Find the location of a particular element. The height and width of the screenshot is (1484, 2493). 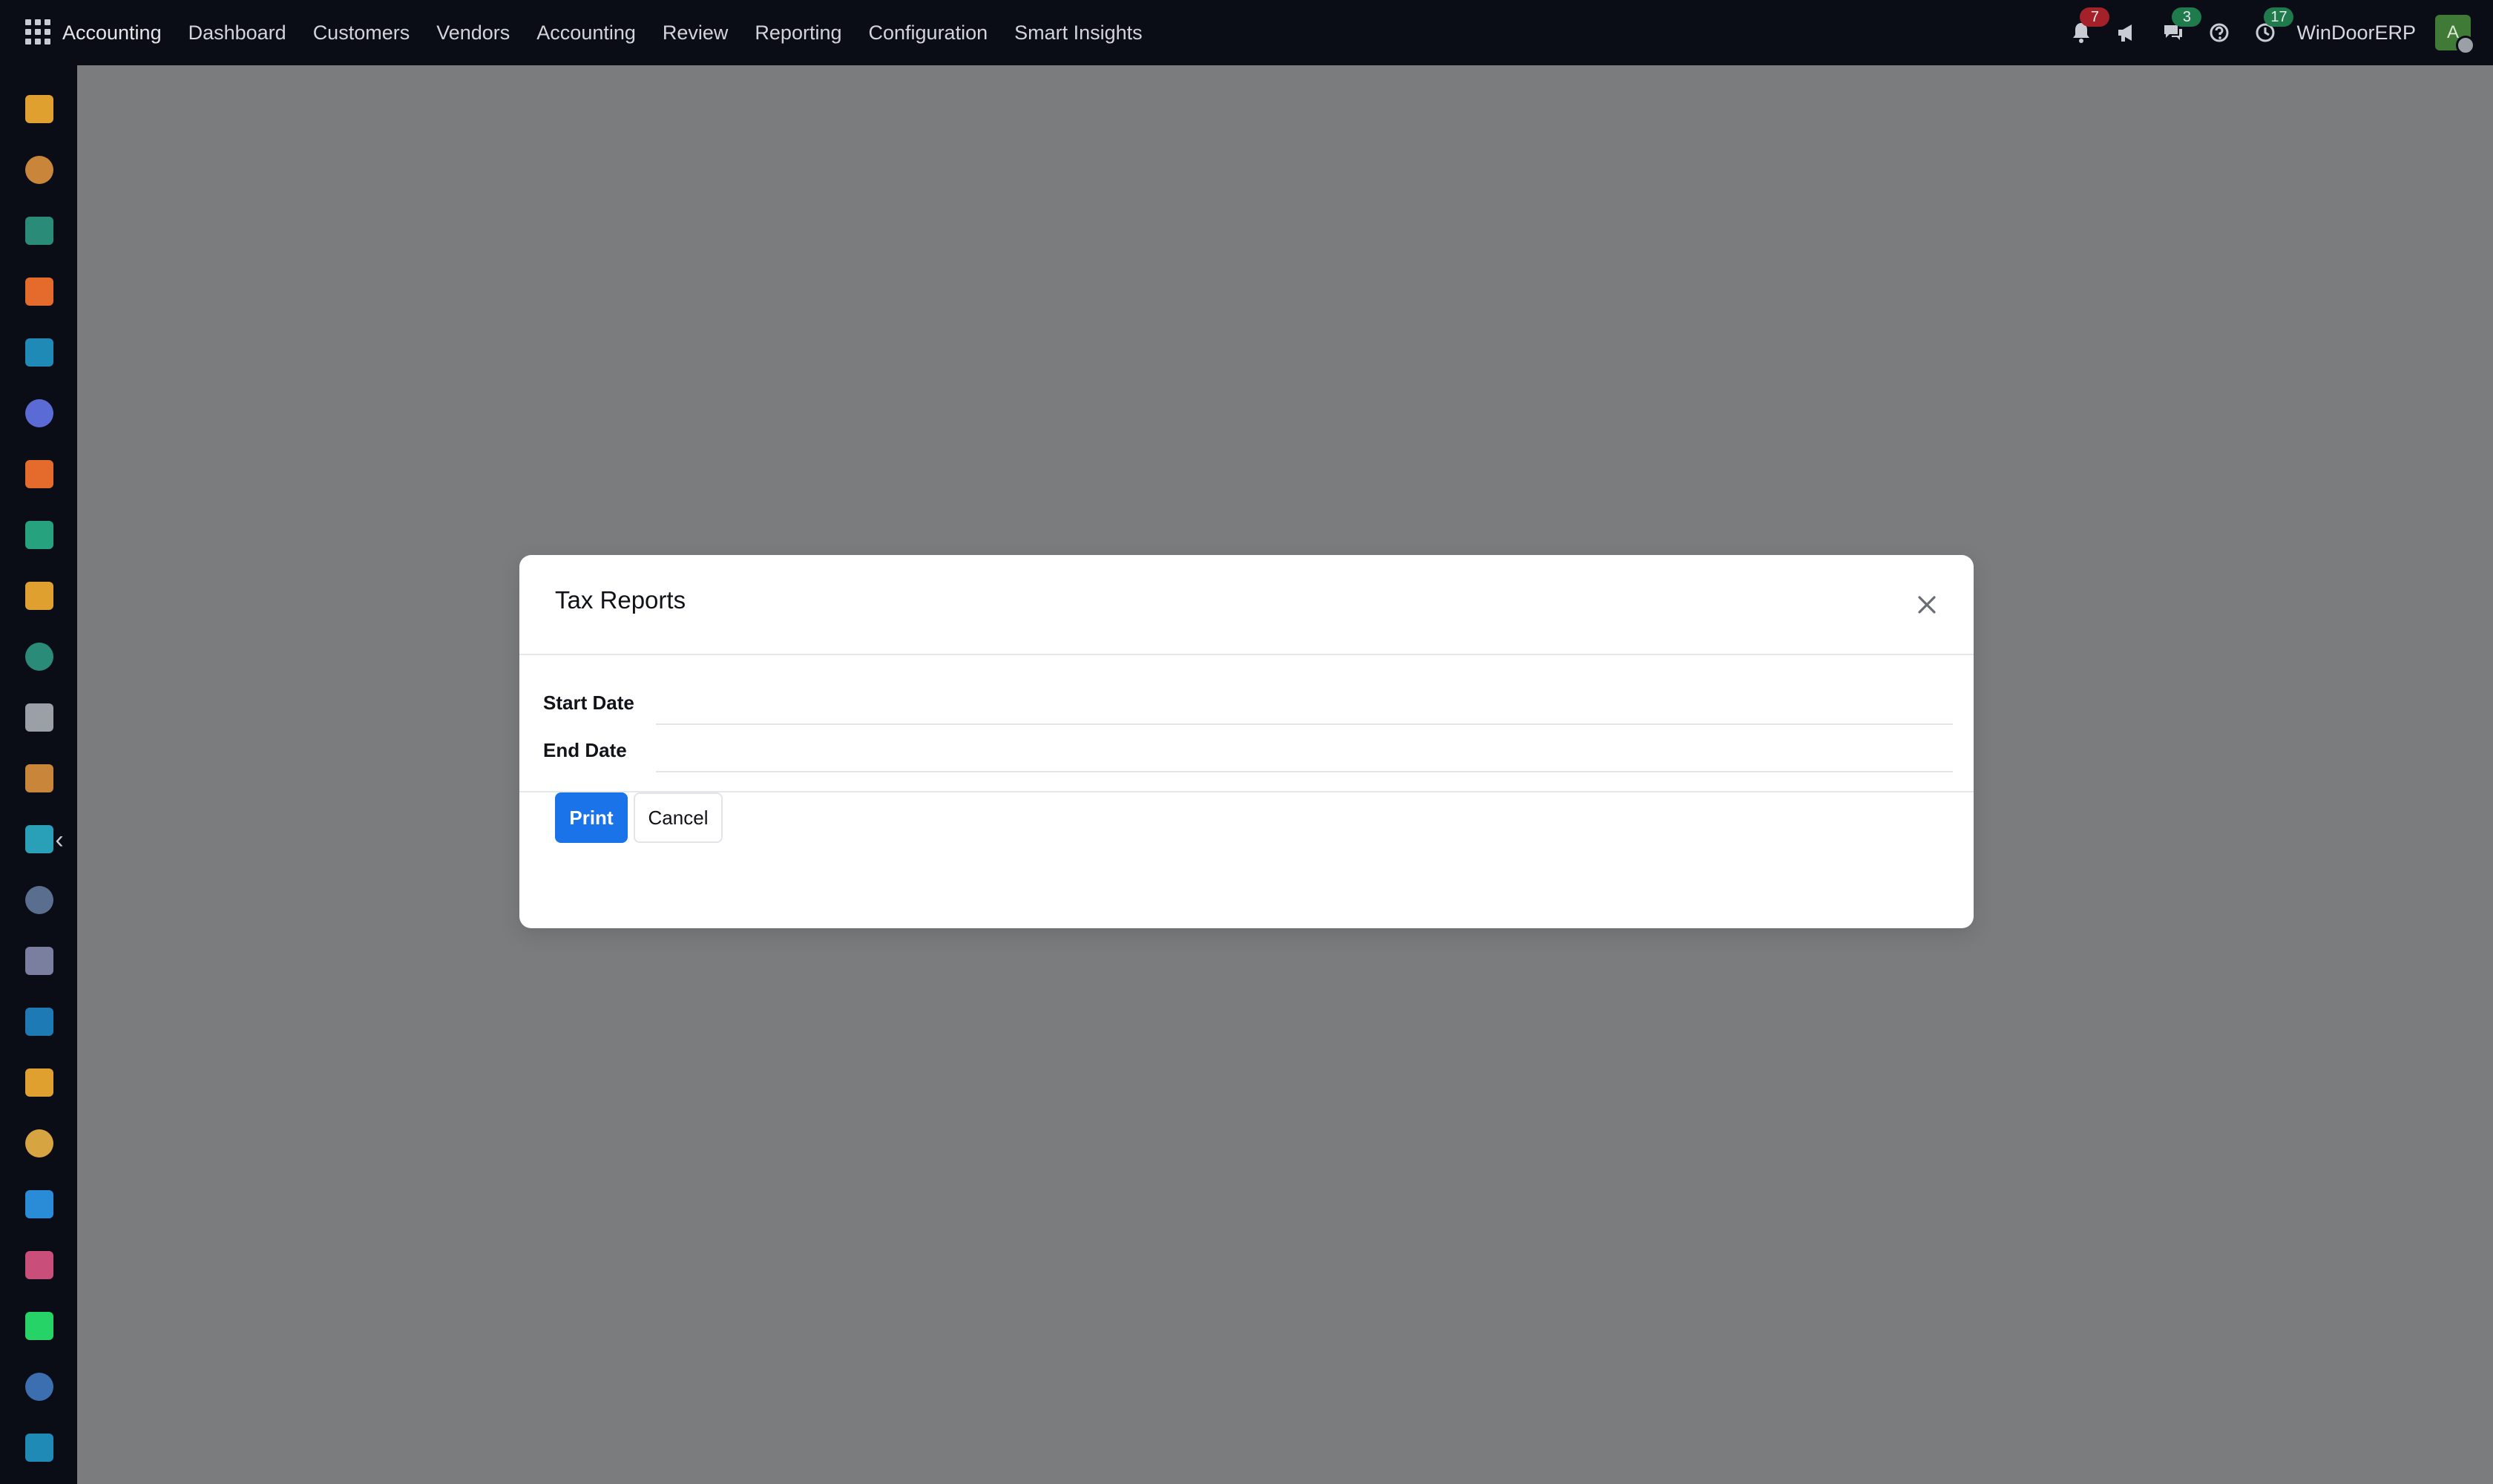

cancel-button: Cancel is located at coordinates (678, 817).